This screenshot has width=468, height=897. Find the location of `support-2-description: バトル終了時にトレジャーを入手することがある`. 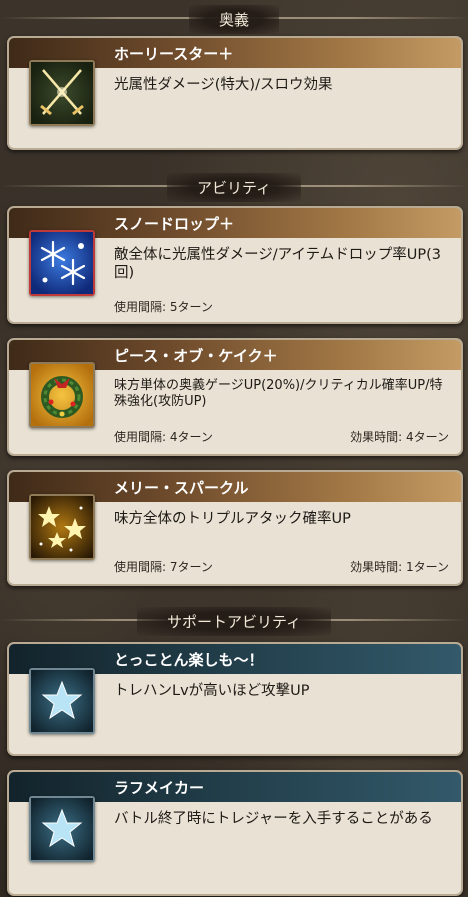

support-2-description: バトル終了時にトレジャーを入手することがある is located at coordinates (273, 819).